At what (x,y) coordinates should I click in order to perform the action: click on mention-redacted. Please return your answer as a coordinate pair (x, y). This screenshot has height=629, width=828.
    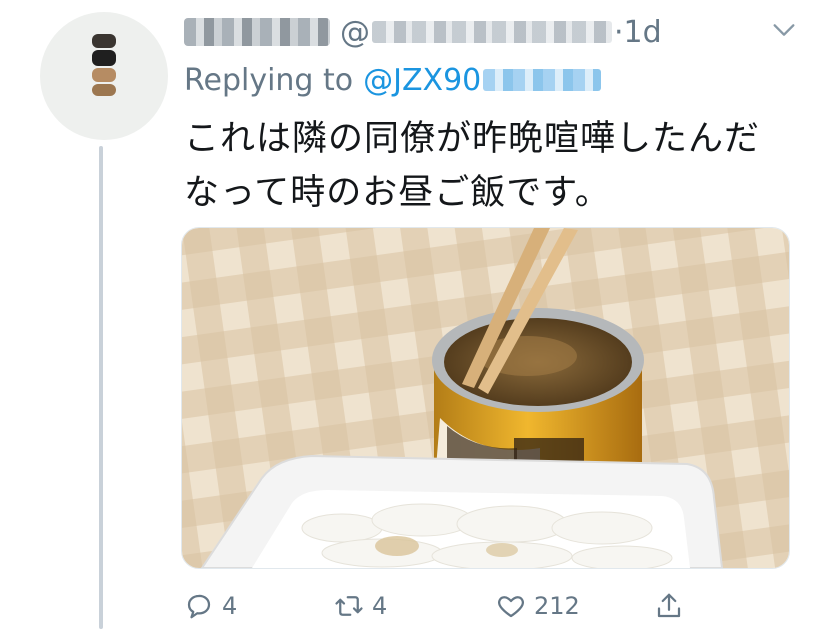
    Looking at the image, I should click on (542, 80).